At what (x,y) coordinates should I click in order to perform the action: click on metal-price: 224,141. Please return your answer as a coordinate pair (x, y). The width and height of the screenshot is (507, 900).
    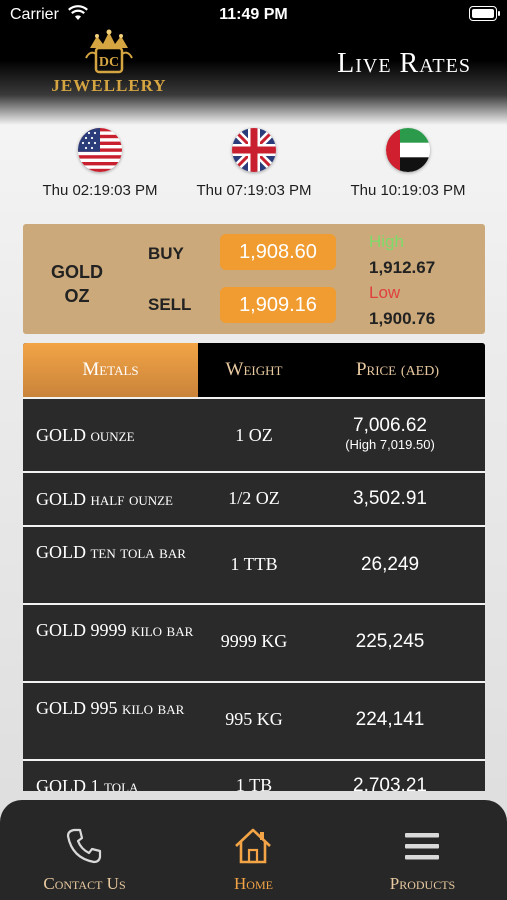
    Looking at the image, I should click on (390, 719).